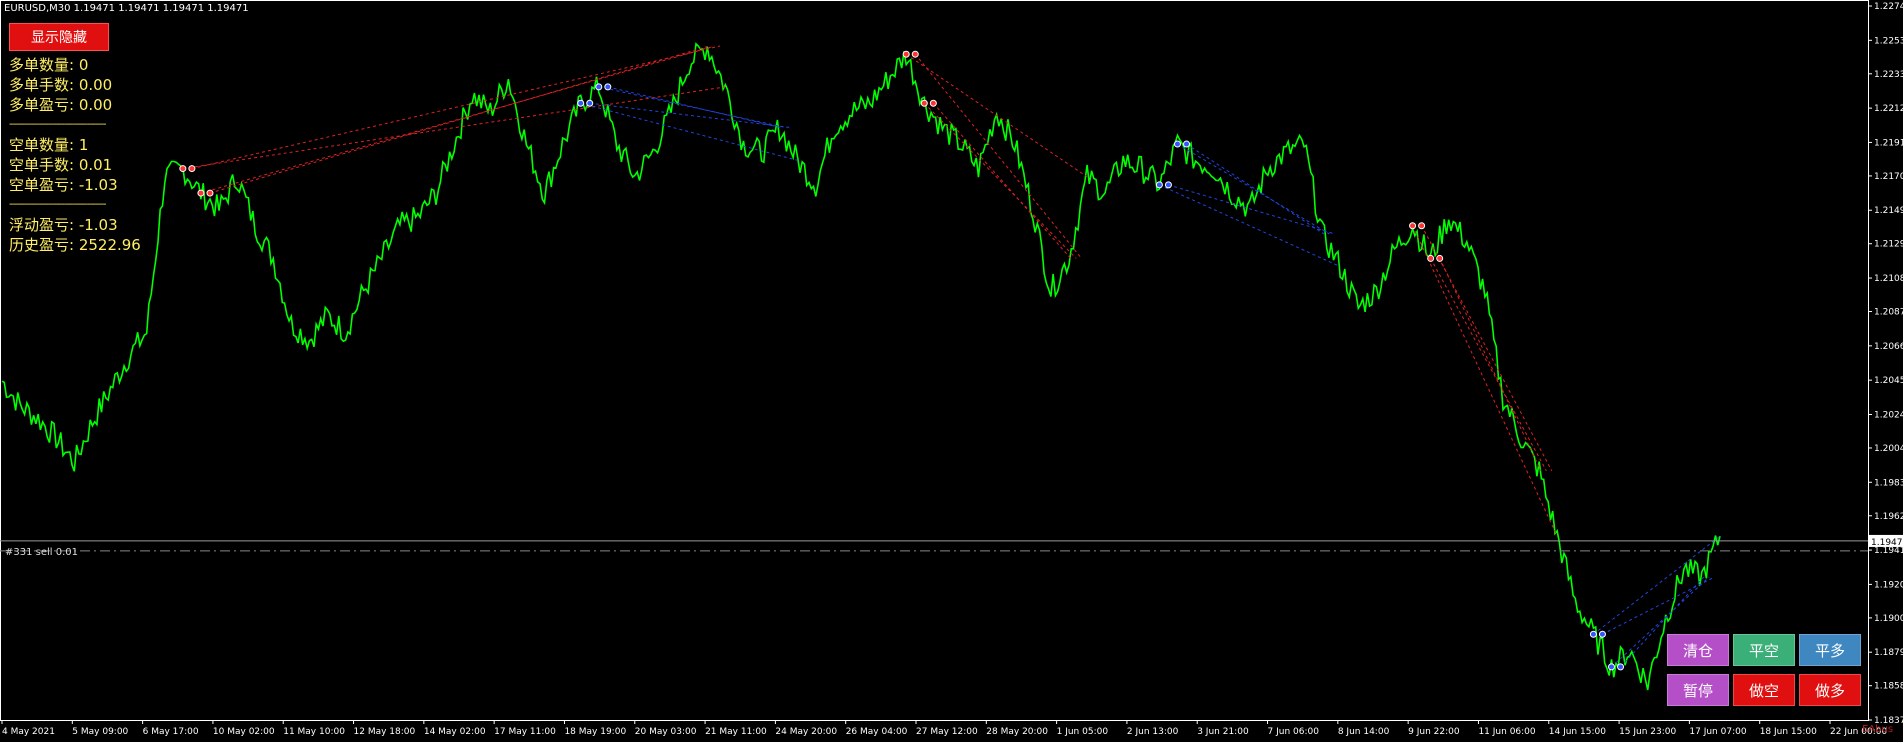 The height and width of the screenshot is (742, 1903). Describe the element at coordinates (1888, 143) in the screenshot. I see `price-tick-label: 1.21910` at that location.